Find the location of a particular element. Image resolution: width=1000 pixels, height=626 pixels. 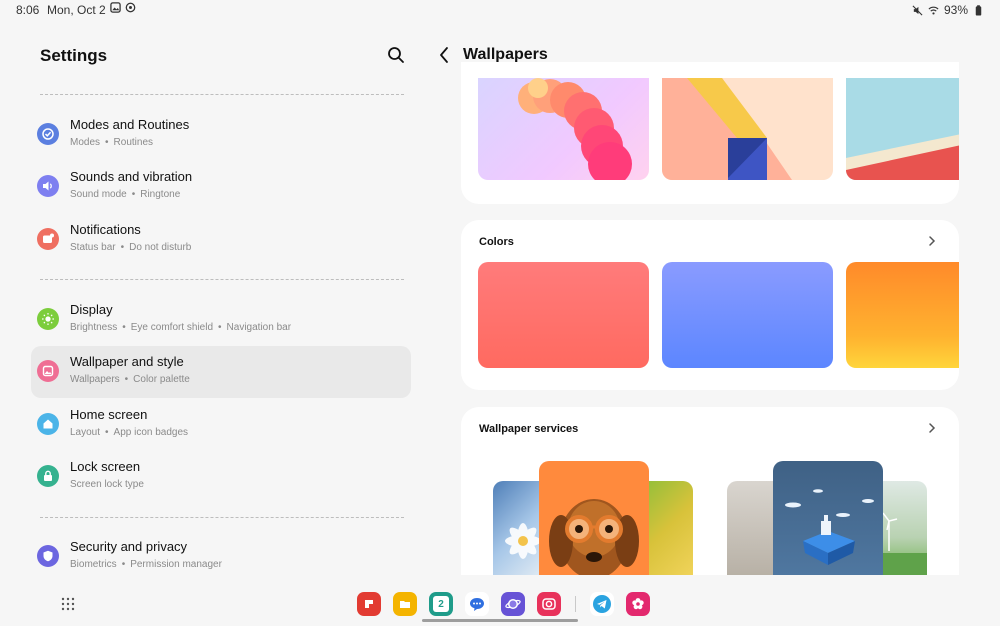

settings-item-subtitle: Screen lock type is located at coordinates (107, 484).